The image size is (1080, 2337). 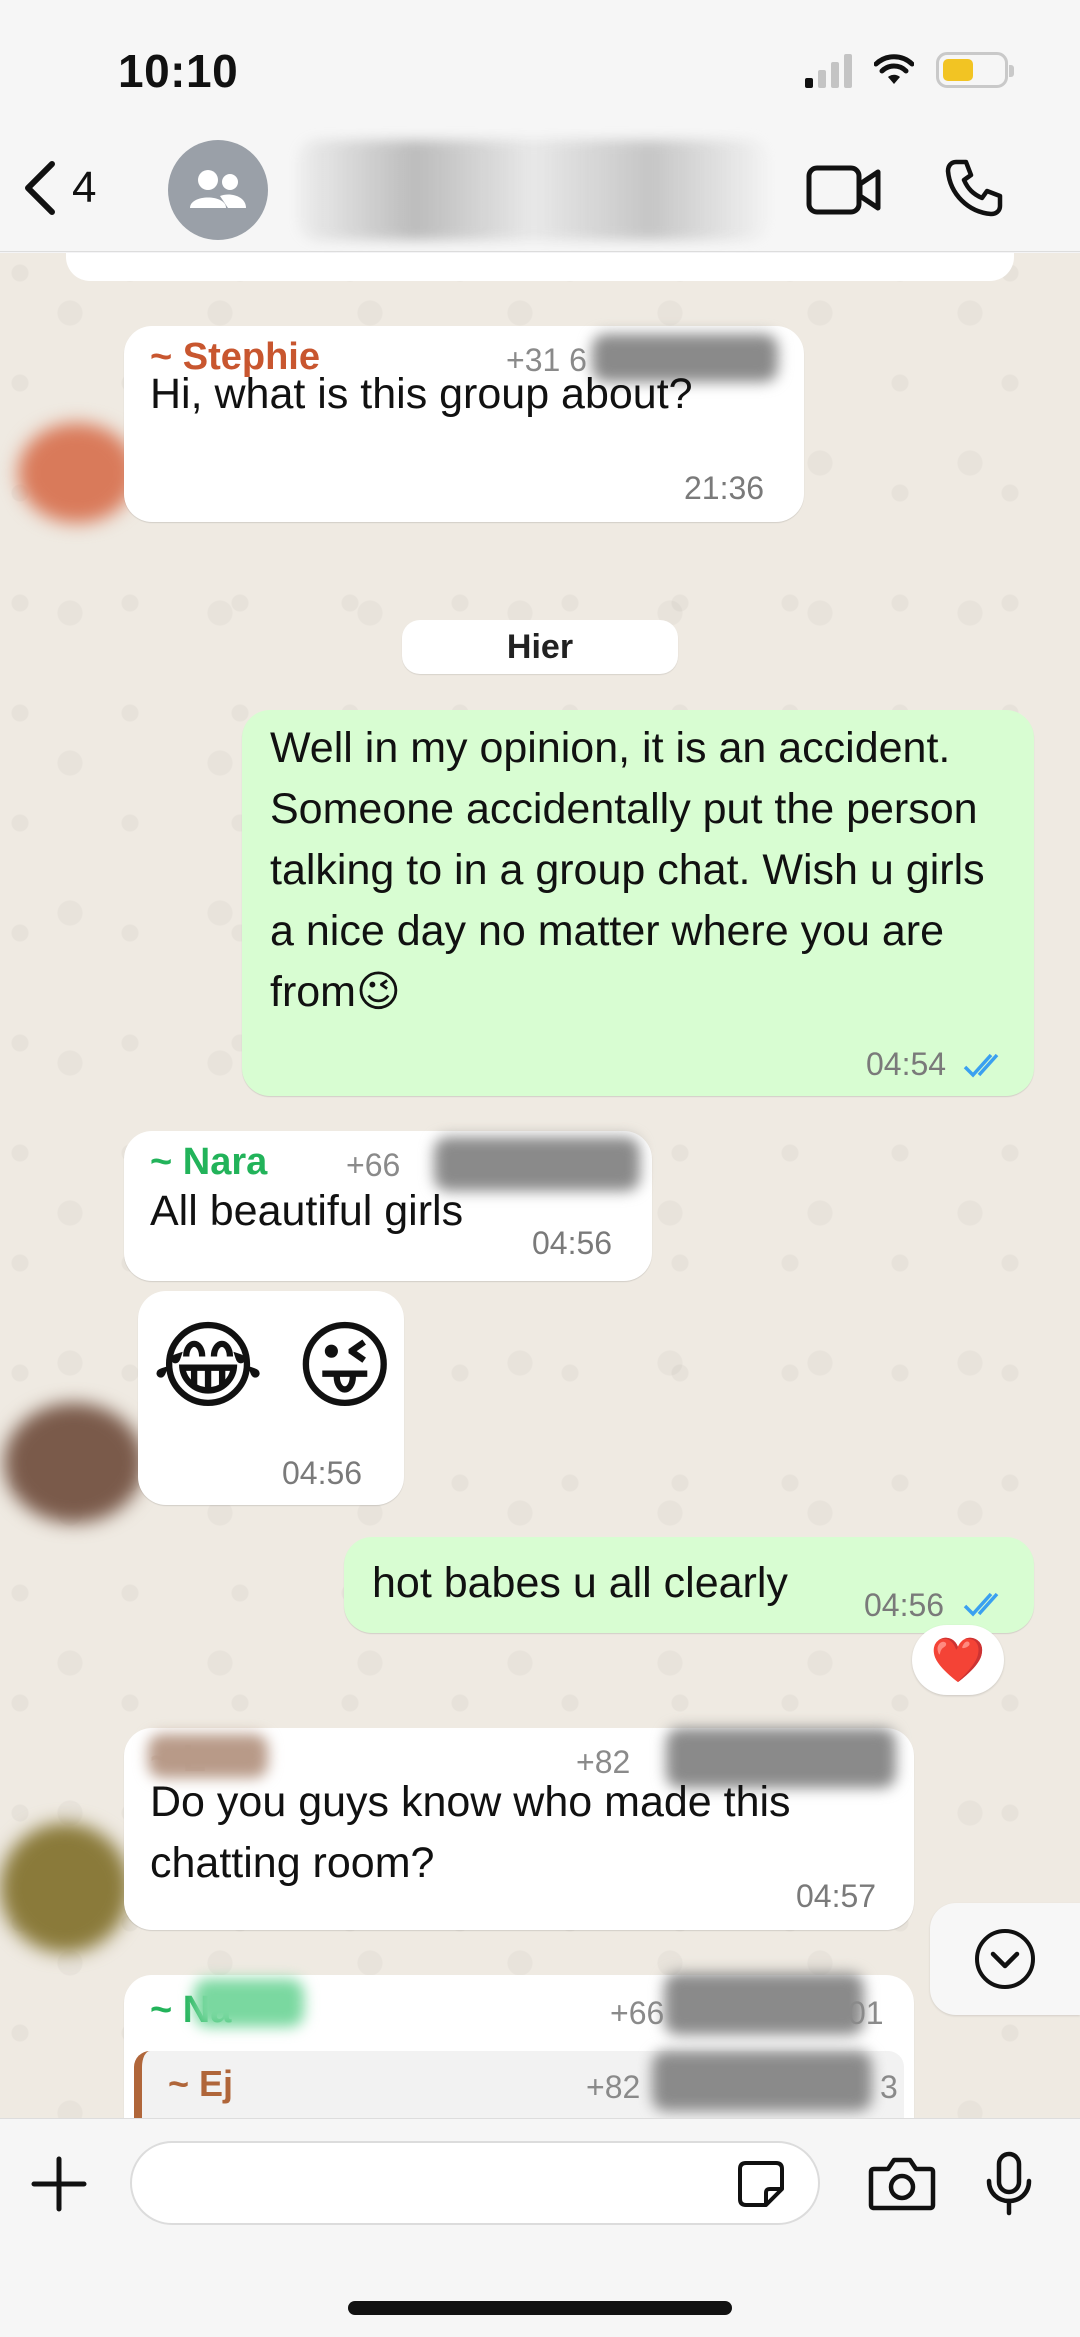 What do you see at coordinates (533, 190) in the screenshot?
I see `group-name-redacted` at bounding box center [533, 190].